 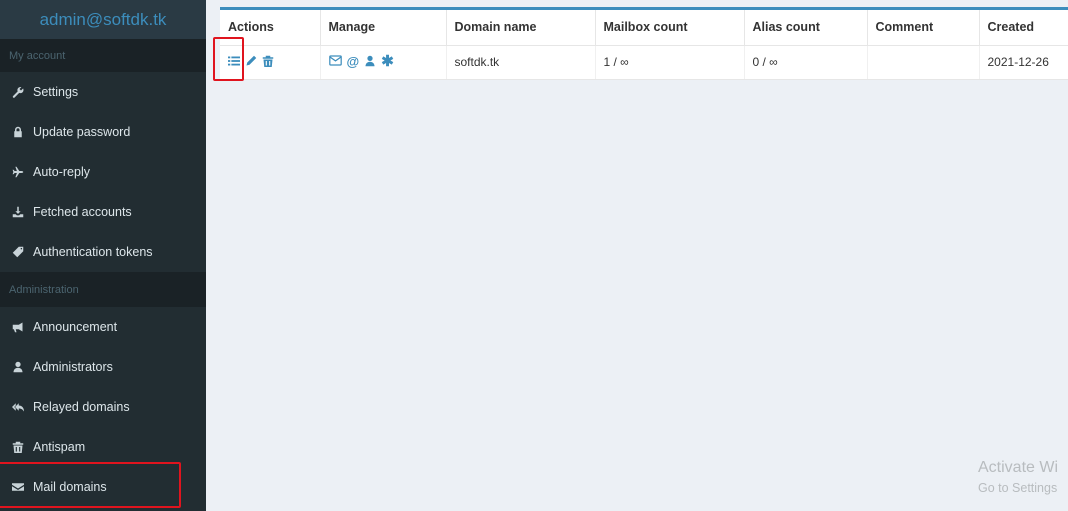 I want to click on asterisk-icon: ✱, so click(x=387, y=61).